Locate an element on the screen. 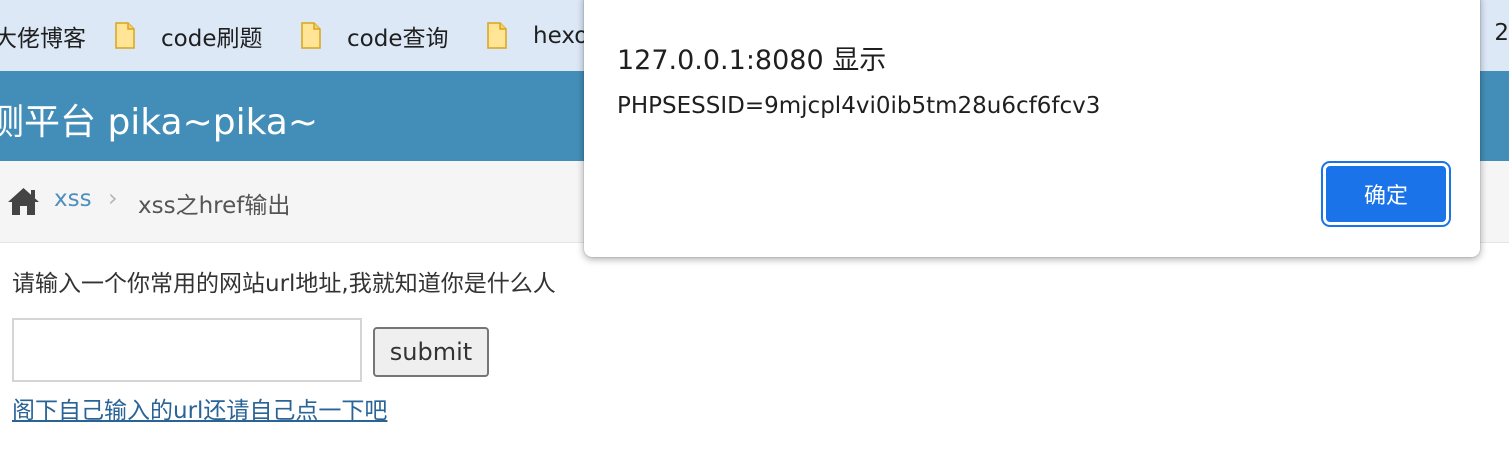 The image size is (1509, 450). dialog-title: 127.0.0.1:8080 显示 is located at coordinates (752, 60).